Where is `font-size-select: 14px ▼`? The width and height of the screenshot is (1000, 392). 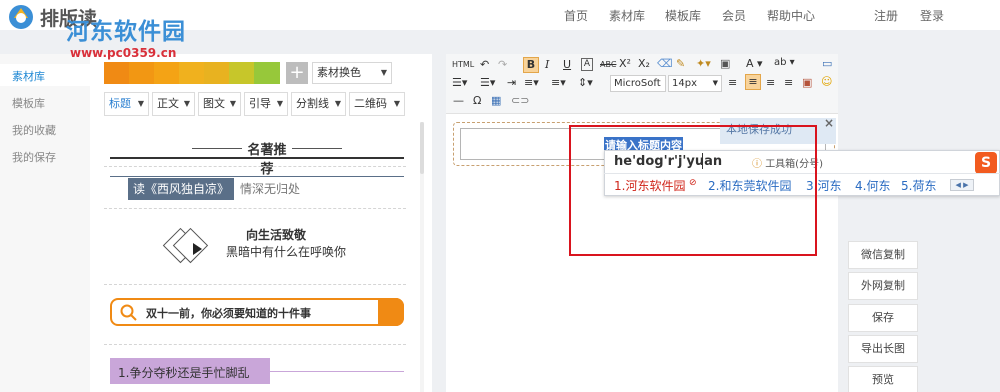
font-size-select: 14px ▼ is located at coordinates (695, 83).